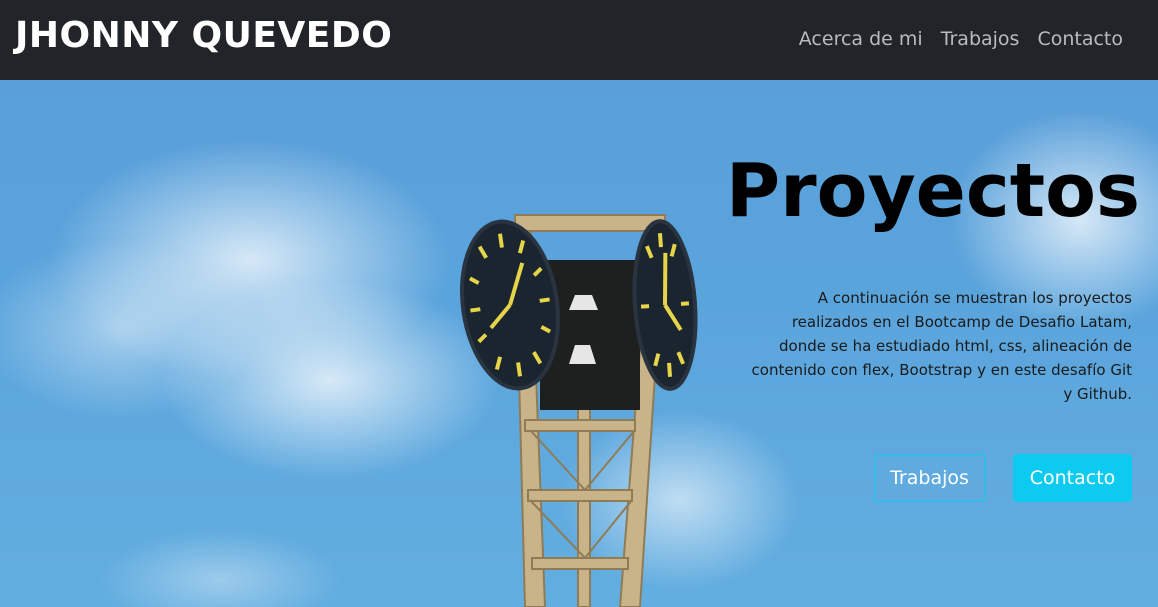 The height and width of the screenshot is (607, 1158). Describe the element at coordinates (929, 478) in the screenshot. I see `trabajos-button: Trabajos` at that location.